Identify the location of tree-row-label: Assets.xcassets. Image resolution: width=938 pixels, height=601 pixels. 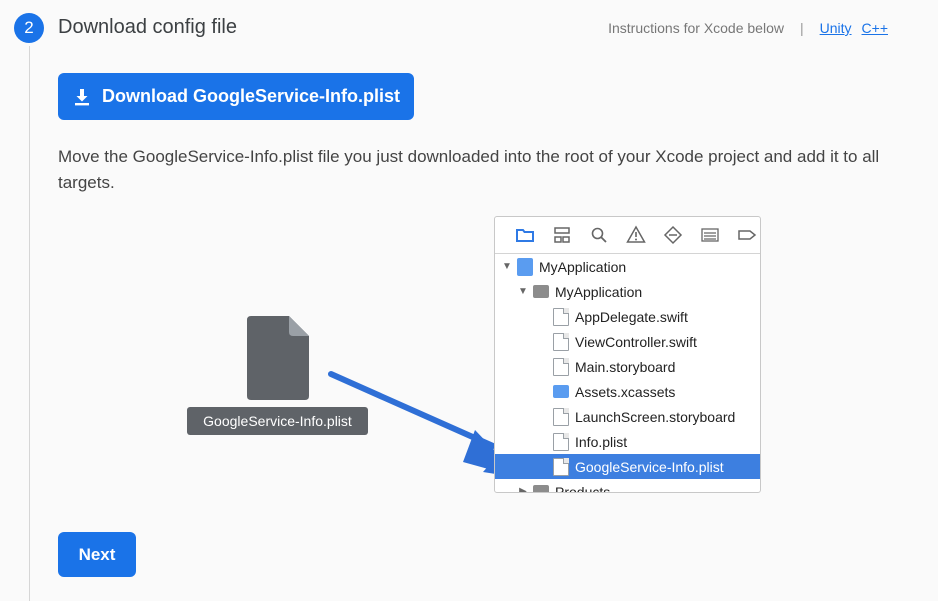
(625, 391).